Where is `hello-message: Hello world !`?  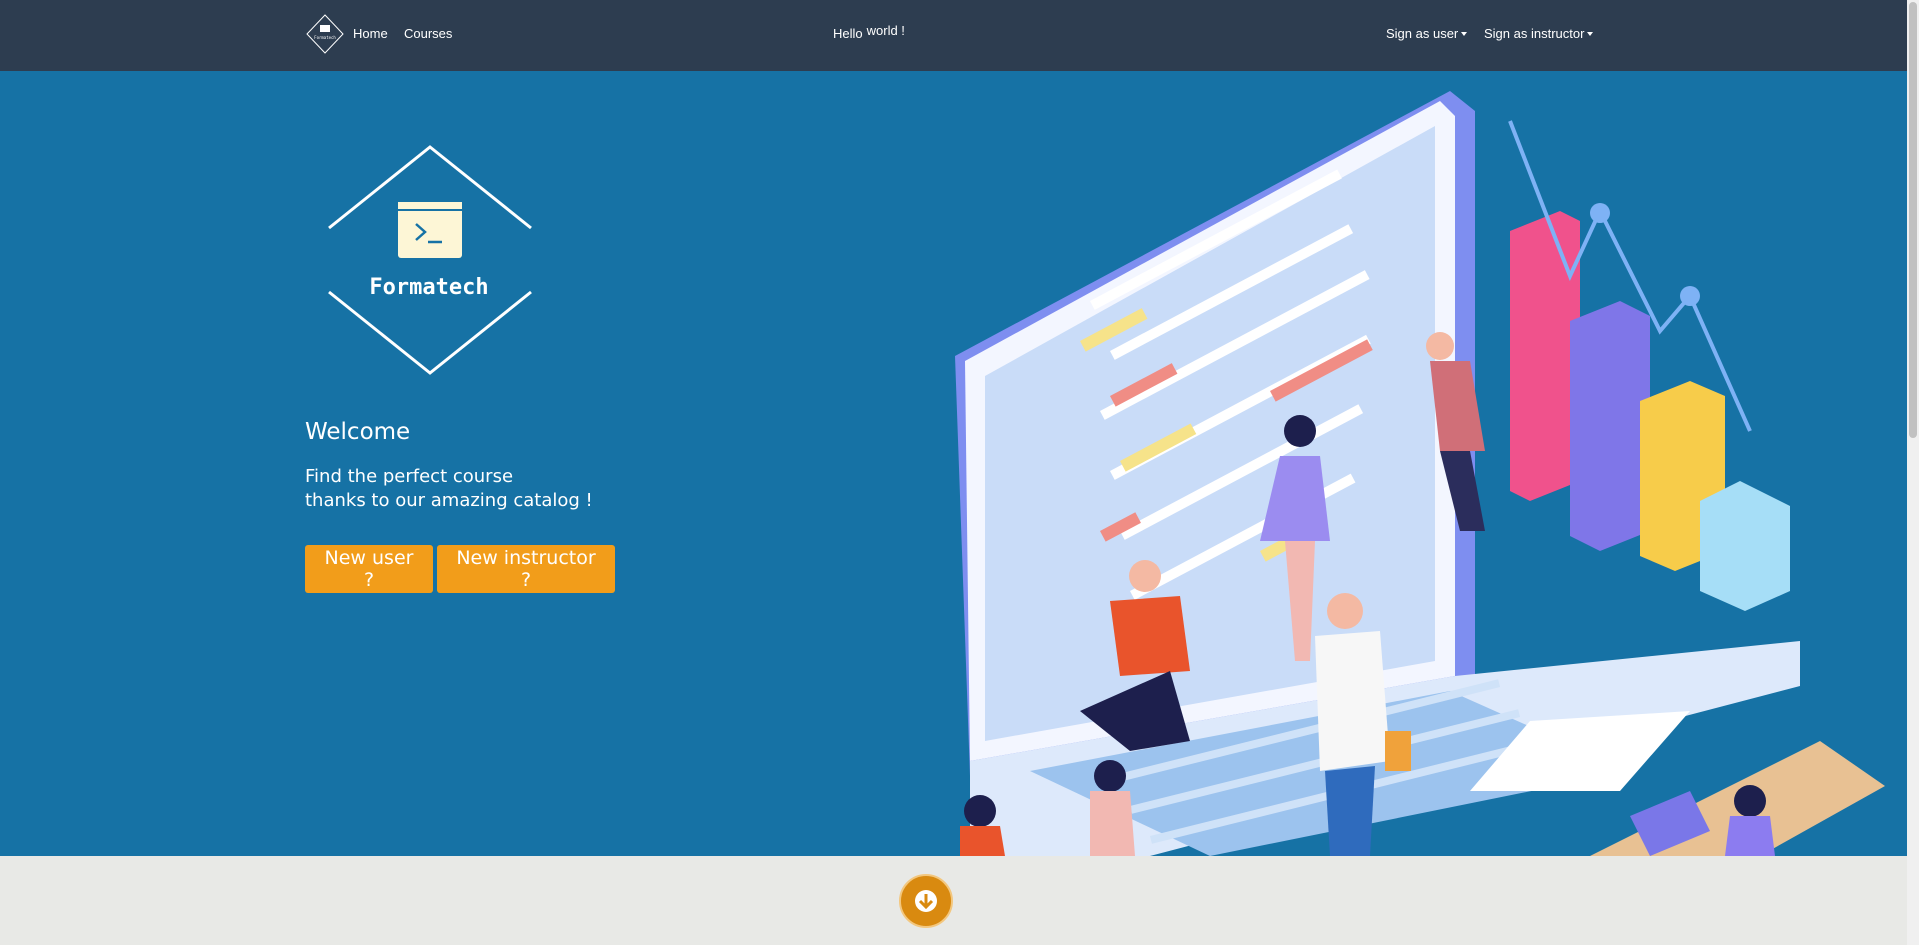
hello-message: Hello world ! is located at coordinates (869, 32).